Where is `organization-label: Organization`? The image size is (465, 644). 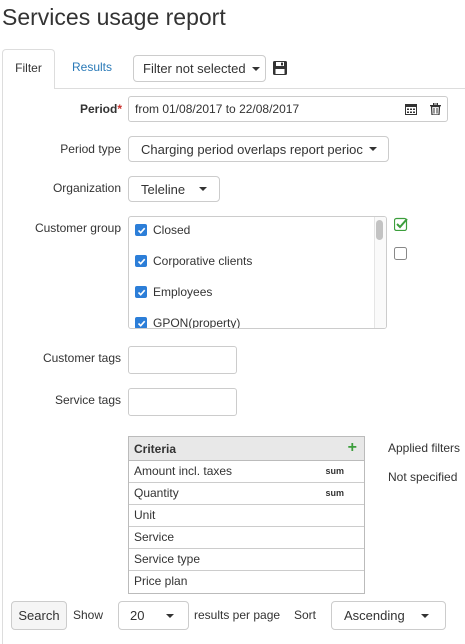
organization-label: Organization is located at coordinates (86, 188).